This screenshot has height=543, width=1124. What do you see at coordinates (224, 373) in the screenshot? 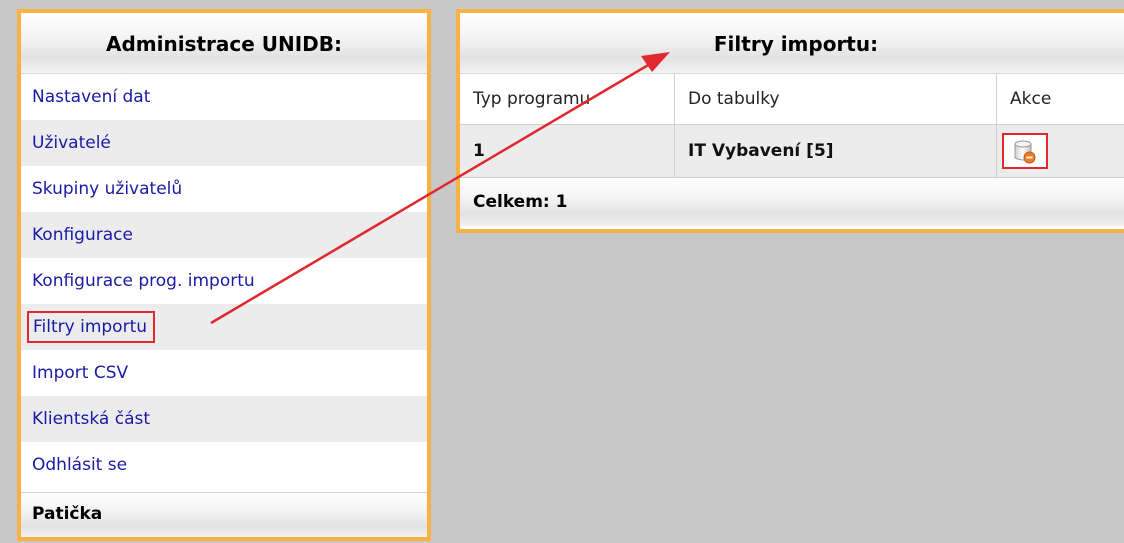
I see `sidebar-item-import-csv: Import CSV` at bounding box center [224, 373].